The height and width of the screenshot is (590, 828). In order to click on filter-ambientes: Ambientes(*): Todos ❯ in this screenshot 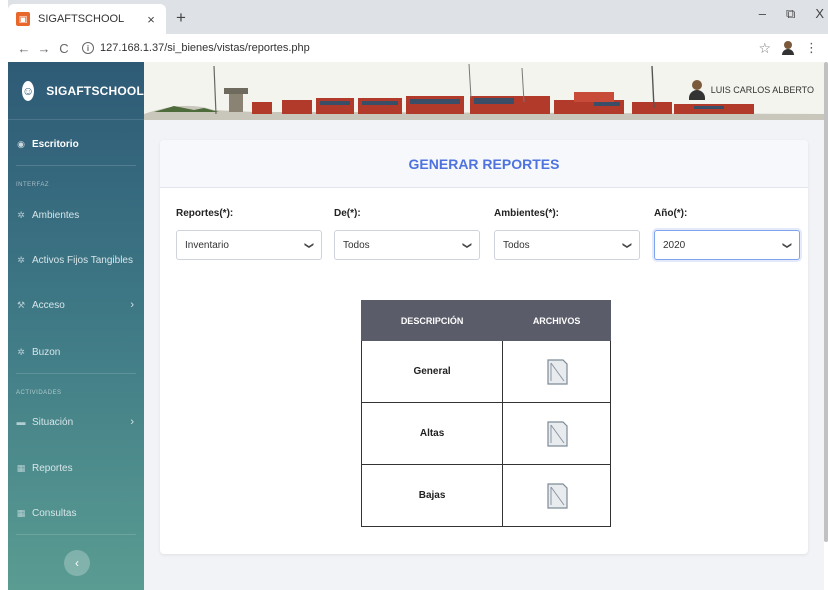, I will do `click(567, 234)`.